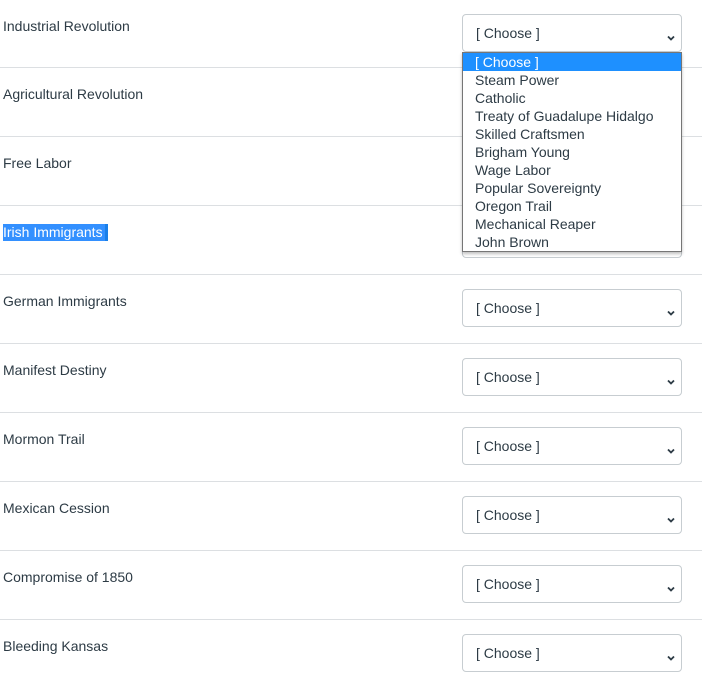 The width and height of the screenshot is (702, 689). What do you see at coordinates (73, 94) in the screenshot?
I see `match-term-label: Agricultural Revolution` at bounding box center [73, 94].